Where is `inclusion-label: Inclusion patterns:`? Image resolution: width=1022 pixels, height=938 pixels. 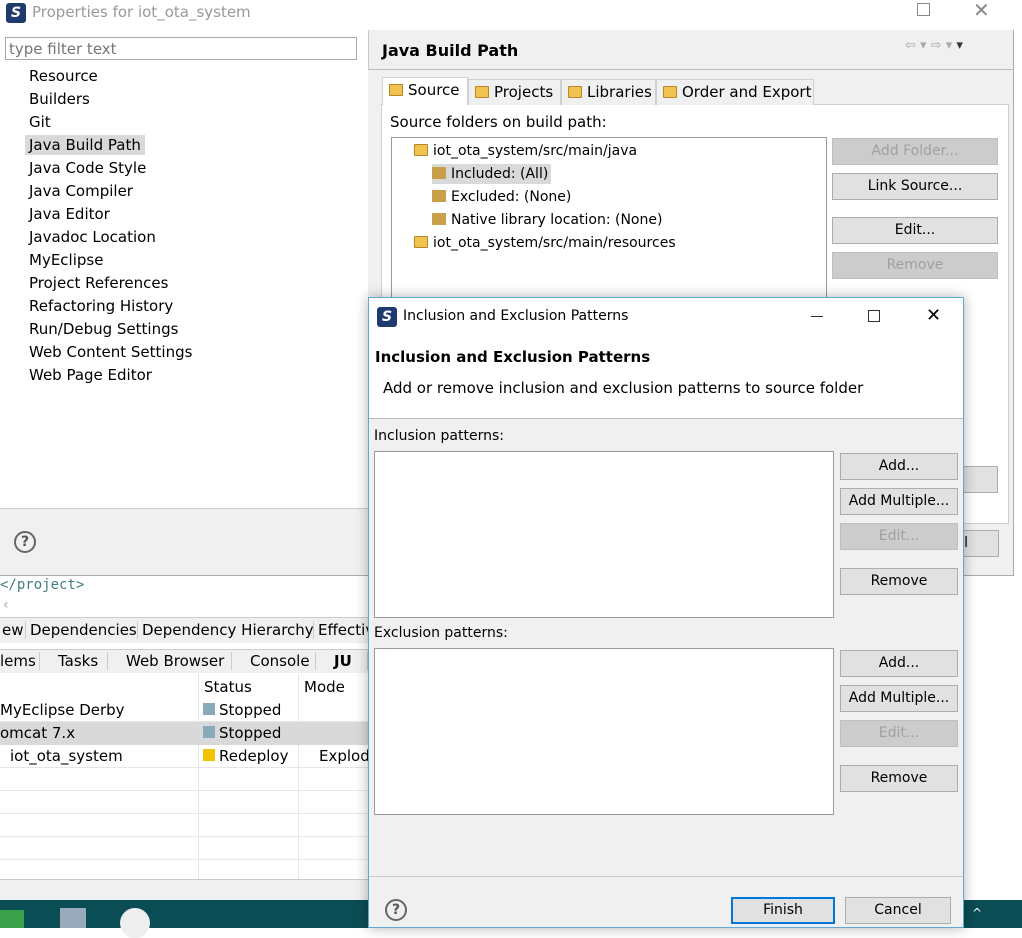
inclusion-label: Inclusion patterns: is located at coordinates (439, 436).